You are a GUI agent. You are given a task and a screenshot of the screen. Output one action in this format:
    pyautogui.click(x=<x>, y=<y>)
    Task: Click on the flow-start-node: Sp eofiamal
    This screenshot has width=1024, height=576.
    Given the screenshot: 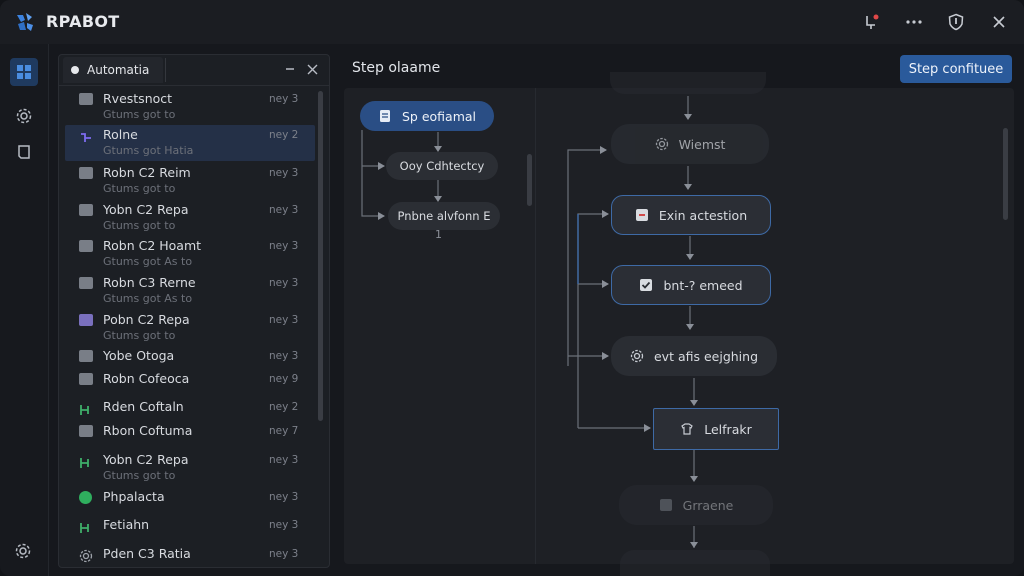 What is the action you would take?
    pyautogui.click(x=427, y=116)
    